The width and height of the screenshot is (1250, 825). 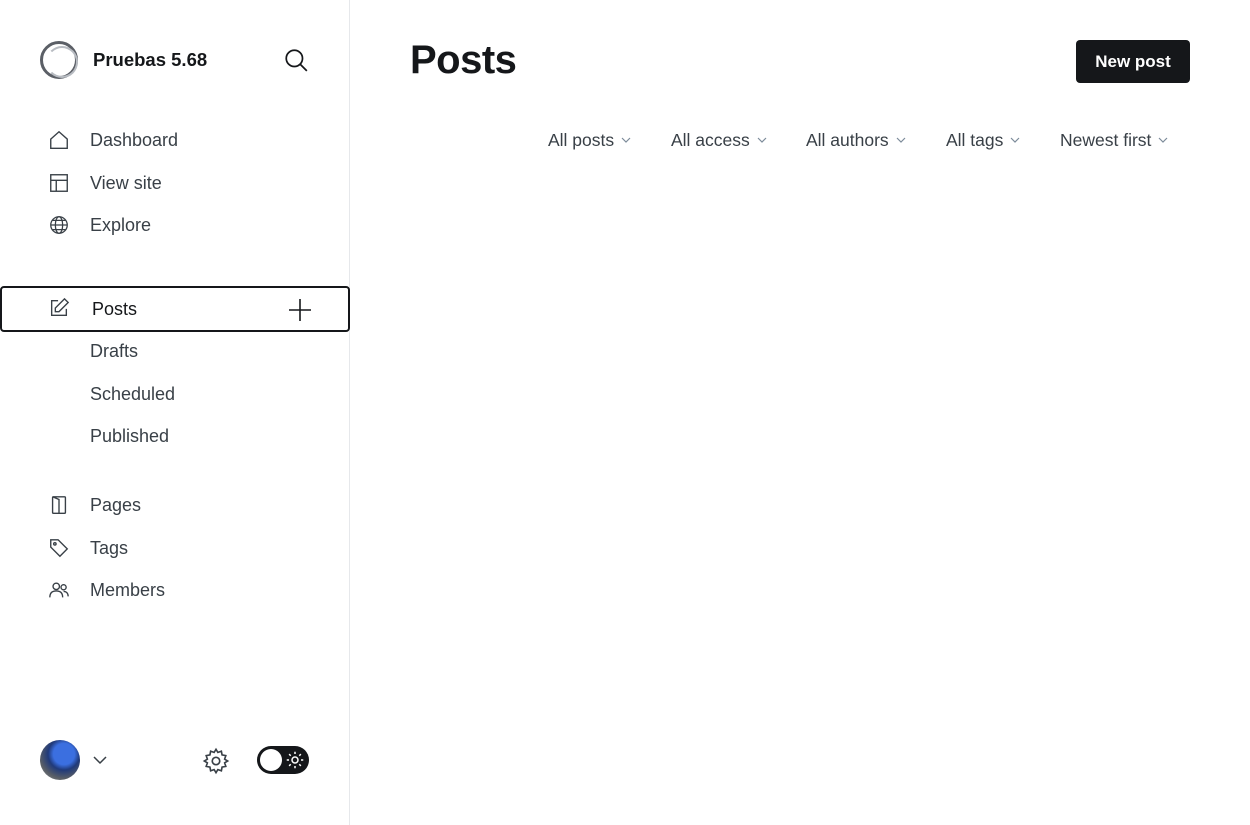 What do you see at coordinates (581, 139) in the screenshot?
I see `filter-label: All posts` at bounding box center [581, 139].